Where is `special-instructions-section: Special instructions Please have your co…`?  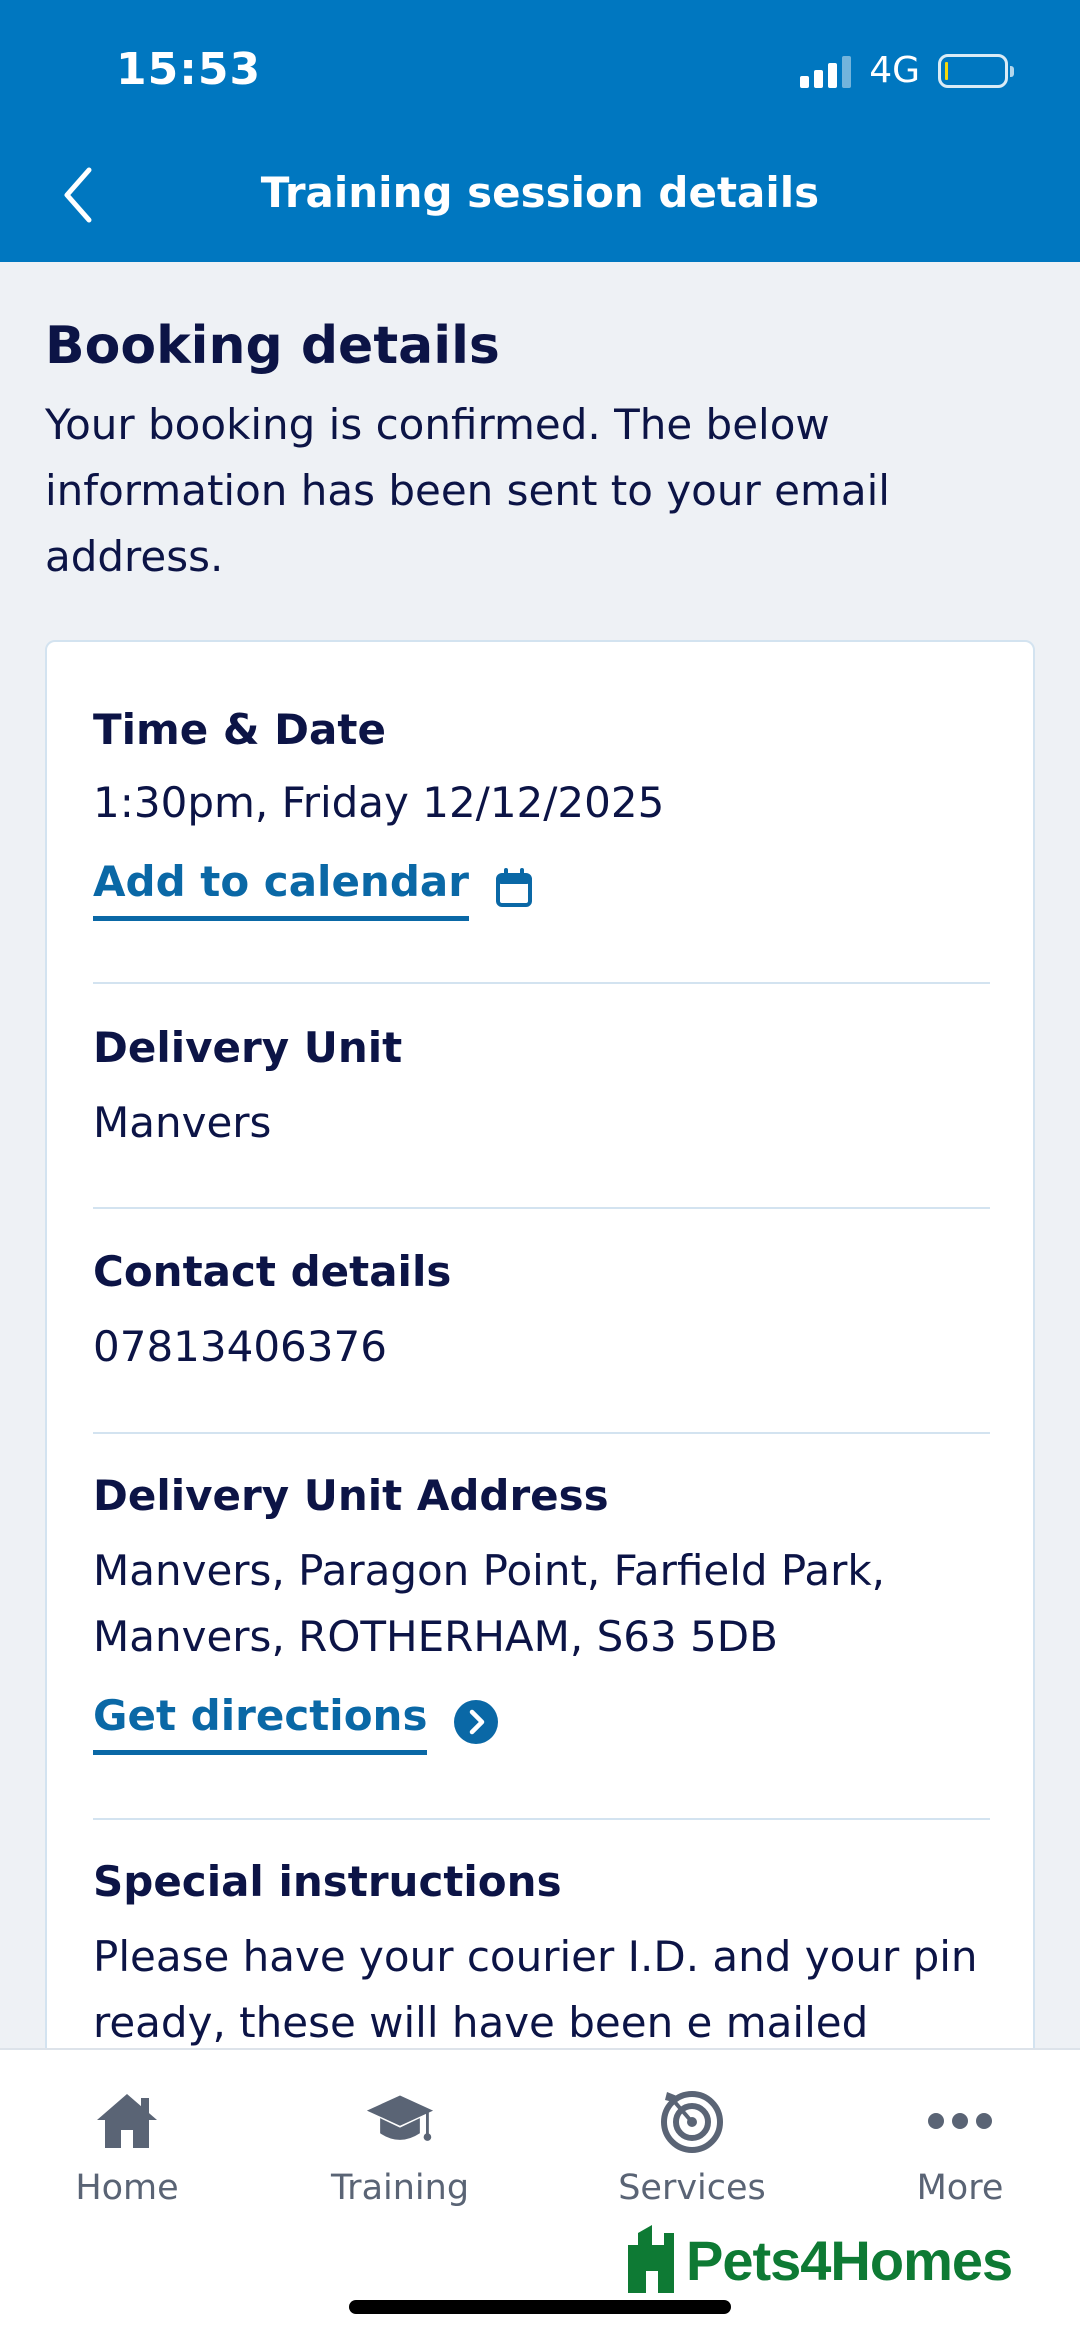
special-instructions-section: Special instructions Please have your co… is located at coordinates (541, 1951).